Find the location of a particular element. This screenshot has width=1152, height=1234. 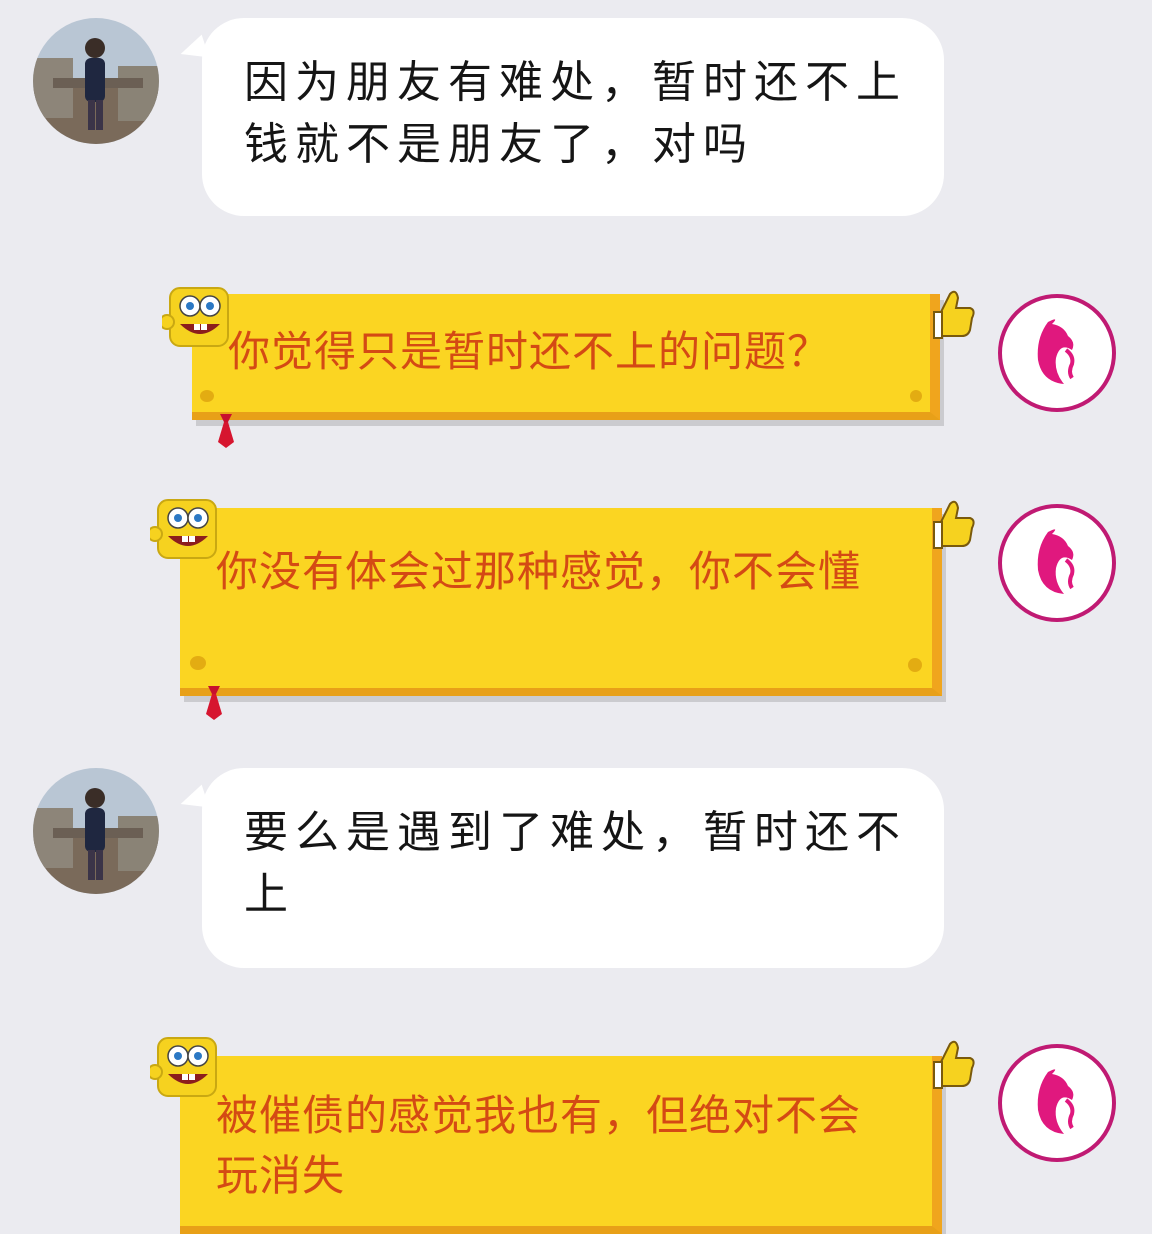

message-text: 因为朋友有难处，暂时还不上钱就不是朋友了，对吗 is located at coordinates (575, 113).